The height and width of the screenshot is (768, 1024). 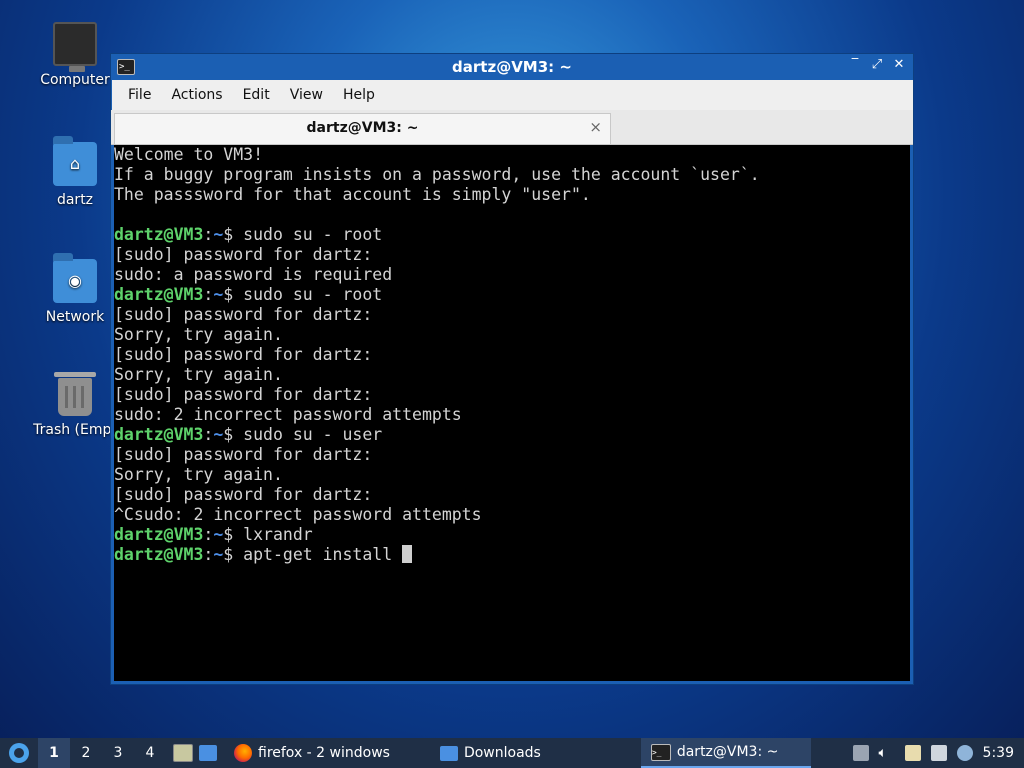 I want to click on clipboard-icon, so click(x=912, y=753).